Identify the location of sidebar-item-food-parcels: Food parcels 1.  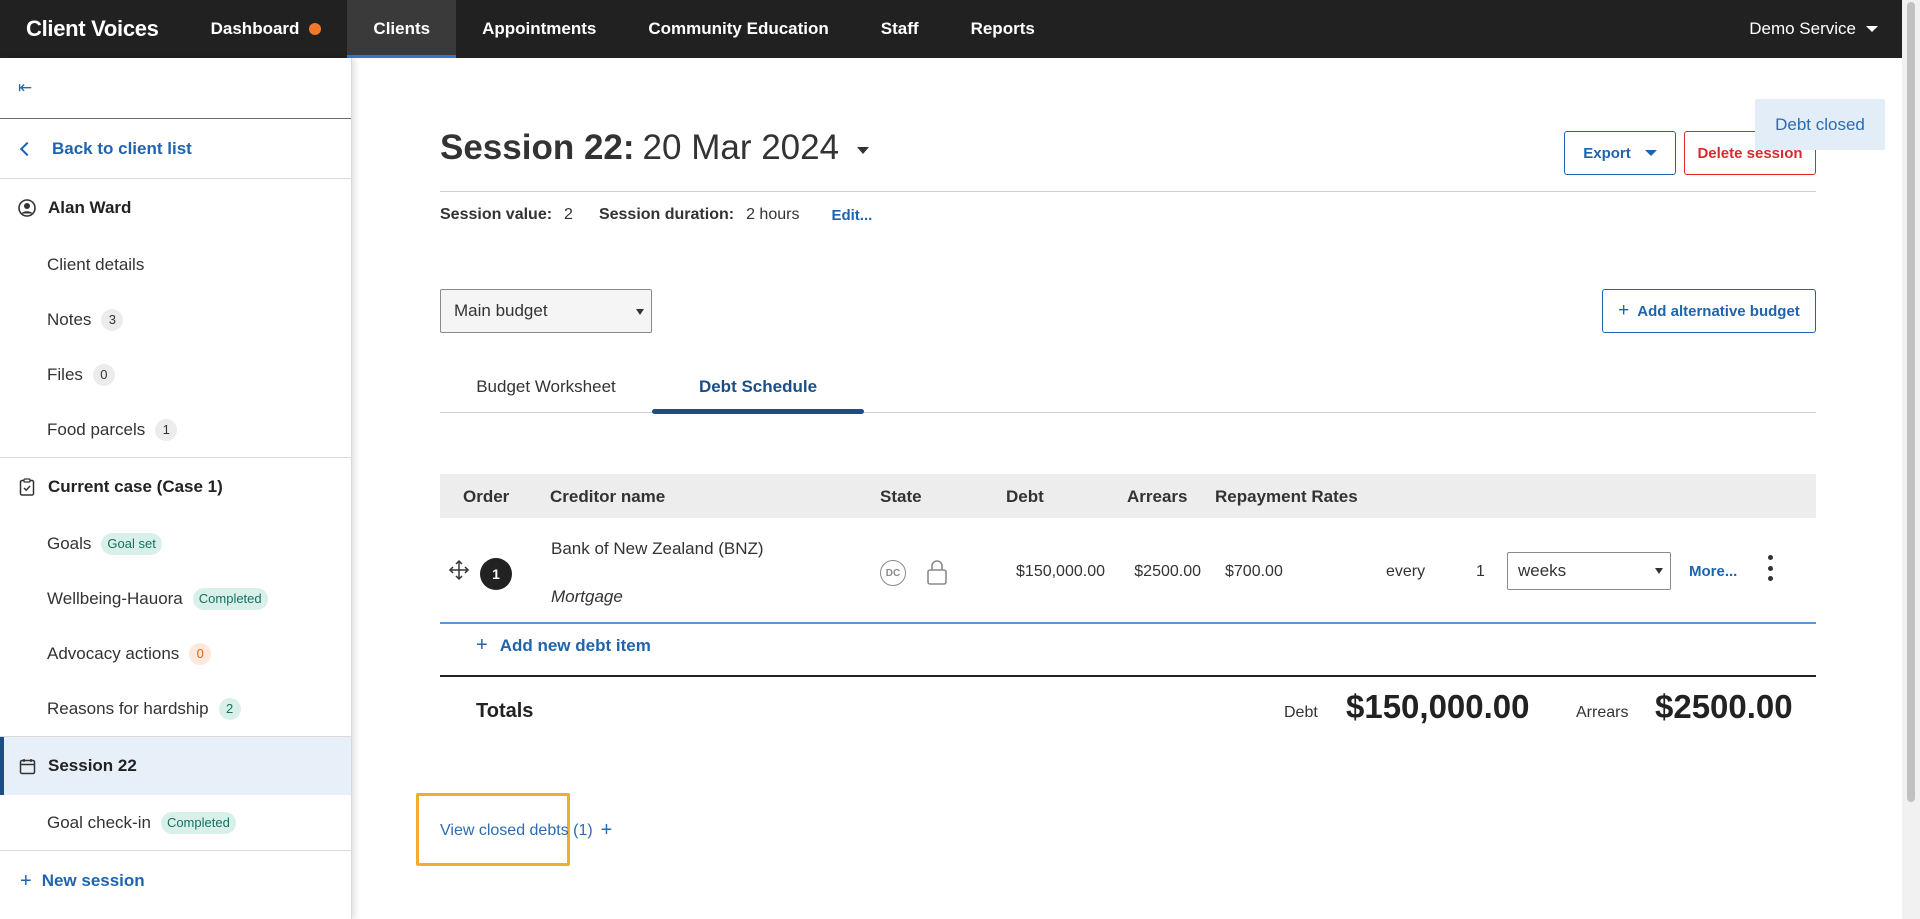
(175, 429).